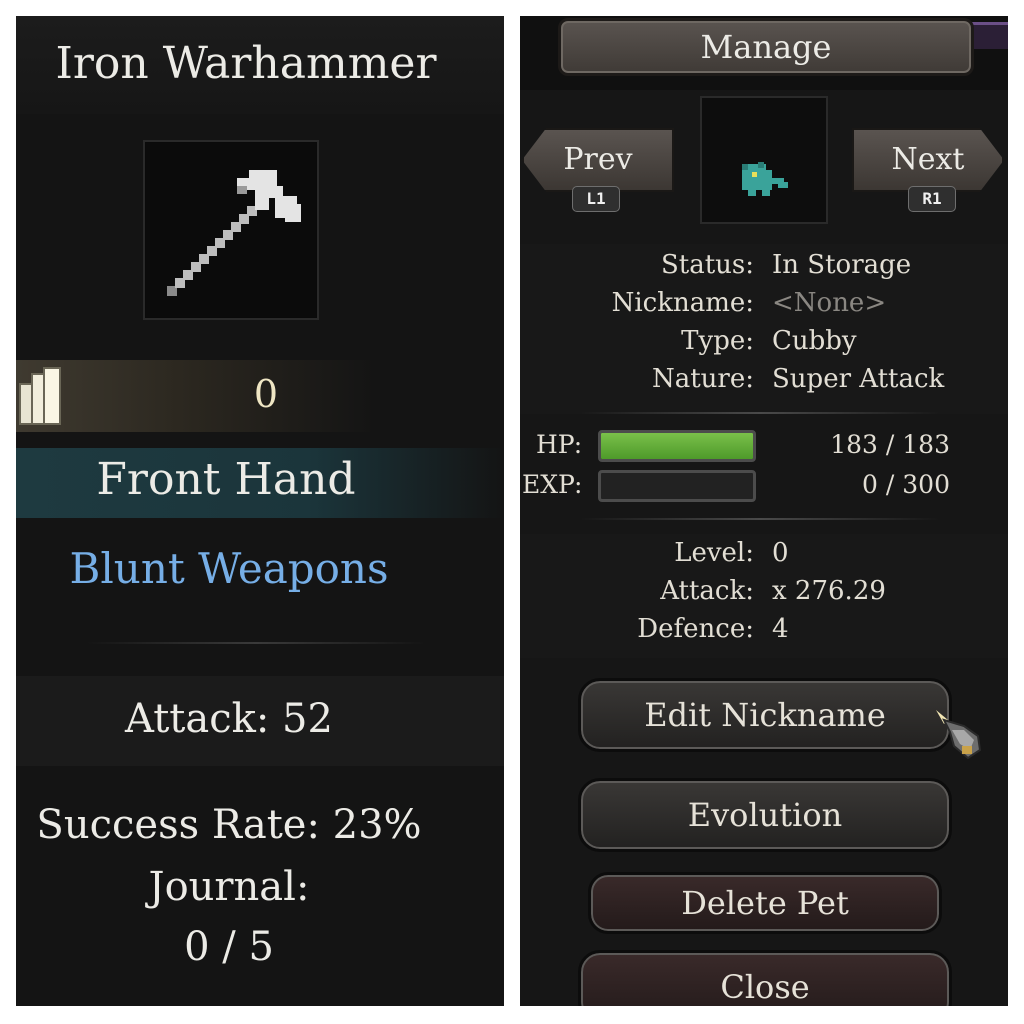 The width and height of the screenshot is (1024, 1024). Describe the element at coordinates (714, 553) in the screenshot. I see `level-label: Level:` at that location.